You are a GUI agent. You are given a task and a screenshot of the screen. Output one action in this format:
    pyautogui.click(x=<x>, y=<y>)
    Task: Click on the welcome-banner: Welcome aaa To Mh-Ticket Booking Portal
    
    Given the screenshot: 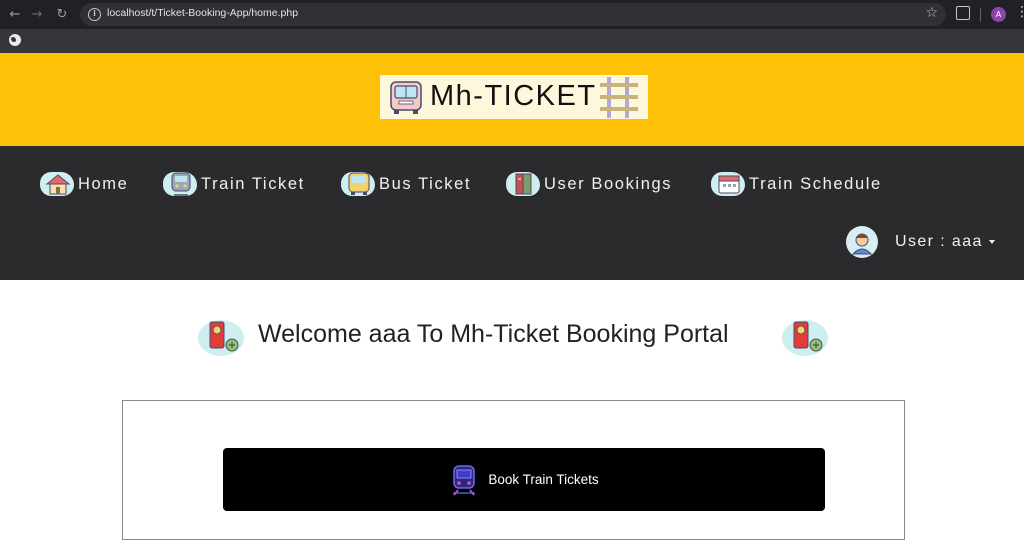 What is the action you would take?
    pyautogui.click(x=516, y=335)
    